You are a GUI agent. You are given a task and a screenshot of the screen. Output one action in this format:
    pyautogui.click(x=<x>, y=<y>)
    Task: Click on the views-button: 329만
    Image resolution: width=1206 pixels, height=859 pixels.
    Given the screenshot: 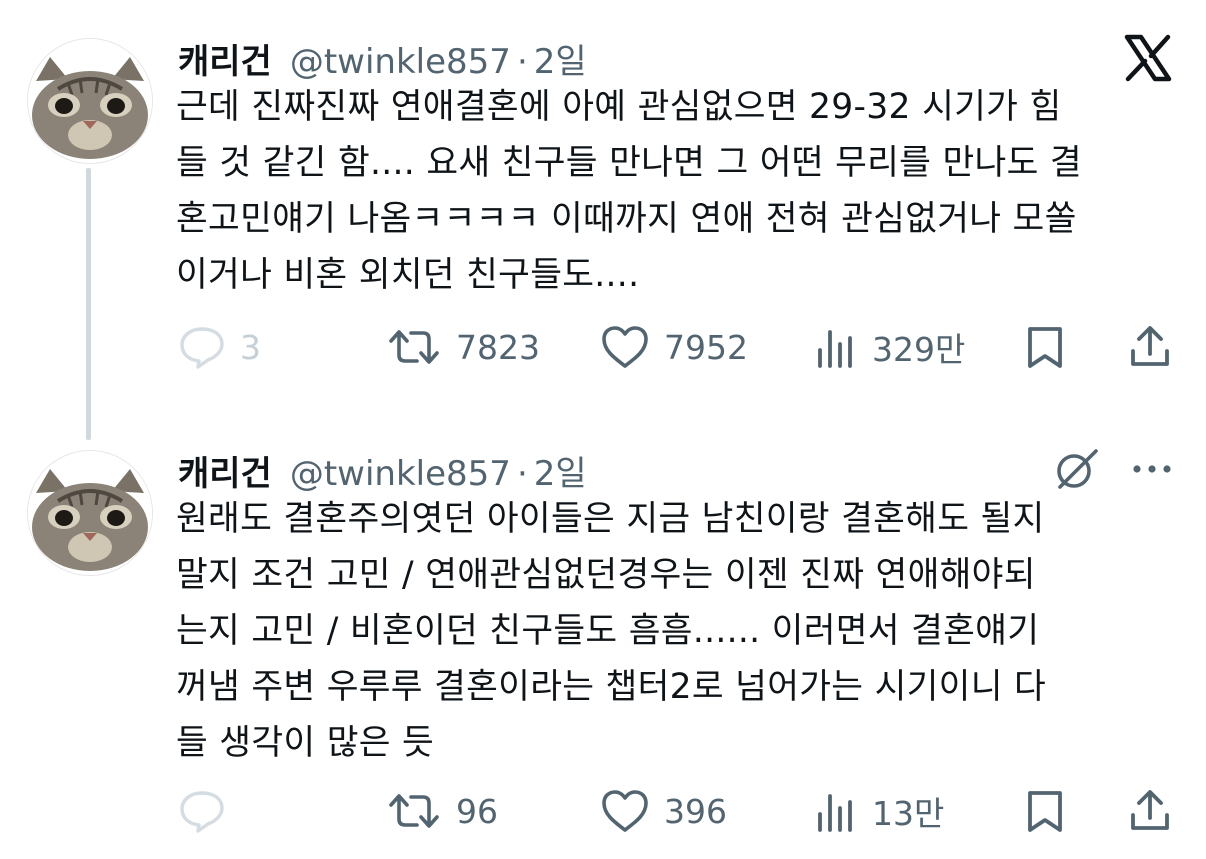 What is the action you would take?
    pyautogui.click(x=889, y=347)
    